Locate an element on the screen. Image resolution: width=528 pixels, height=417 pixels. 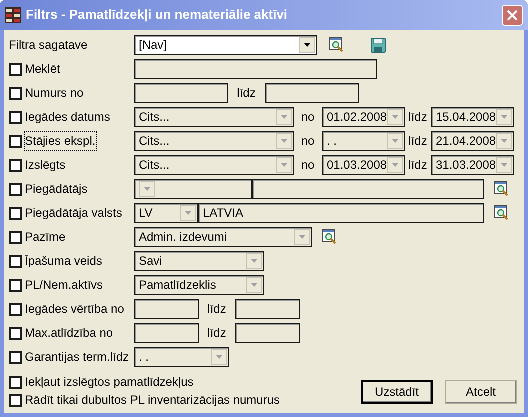
field-label: Max.atlīdzība no is located at coordinates (69, 333).